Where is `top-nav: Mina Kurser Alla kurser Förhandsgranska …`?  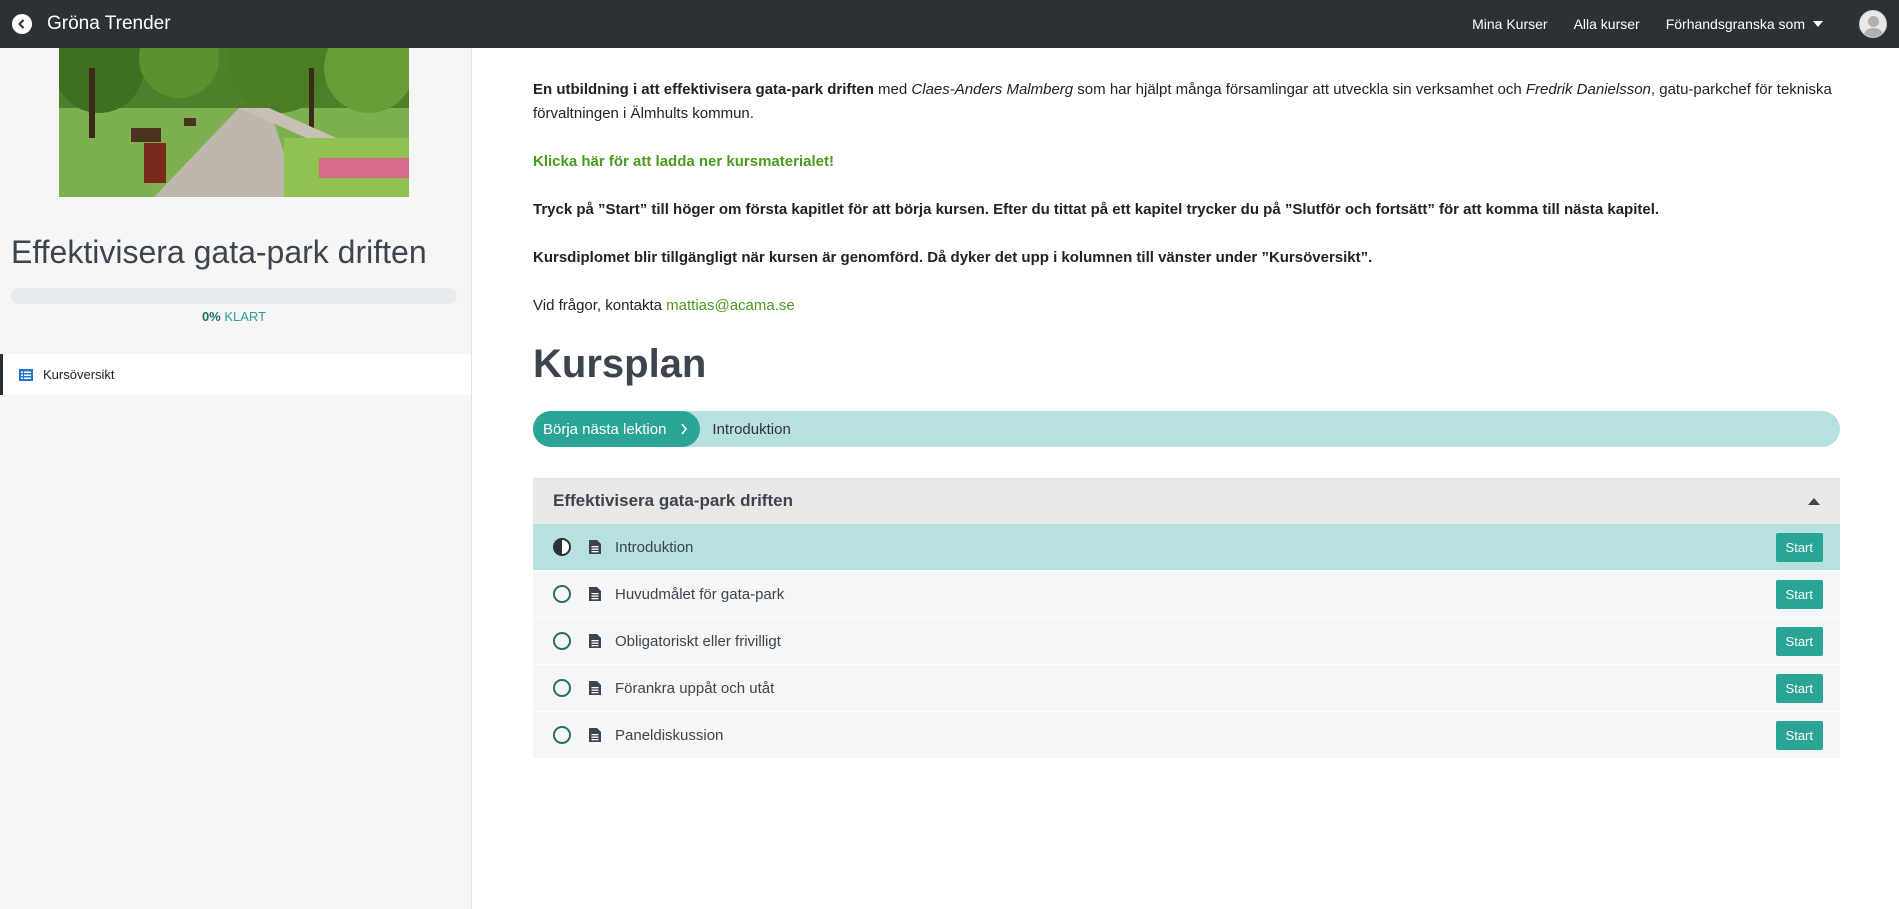
top-nav: Mina Kurser Alla kurser Förhandsgranska … is located at coordinates (1672, 24).